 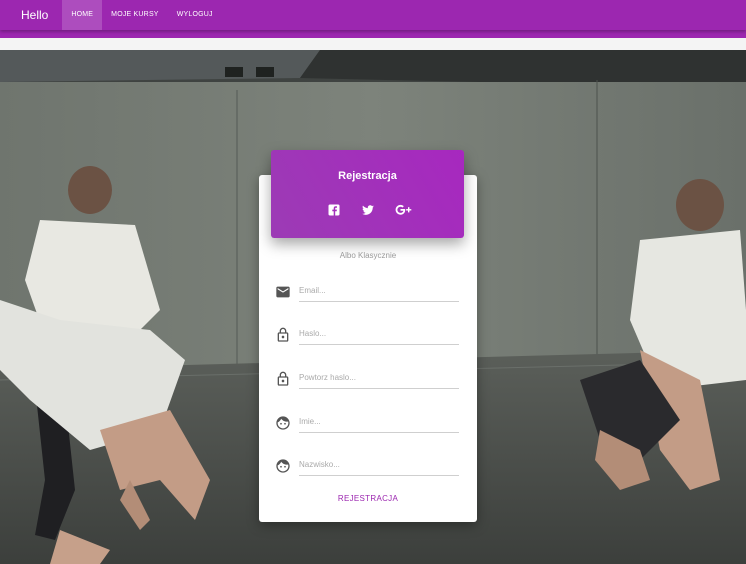 I want to click on repeat-password-field, so click(x=379, y=378).